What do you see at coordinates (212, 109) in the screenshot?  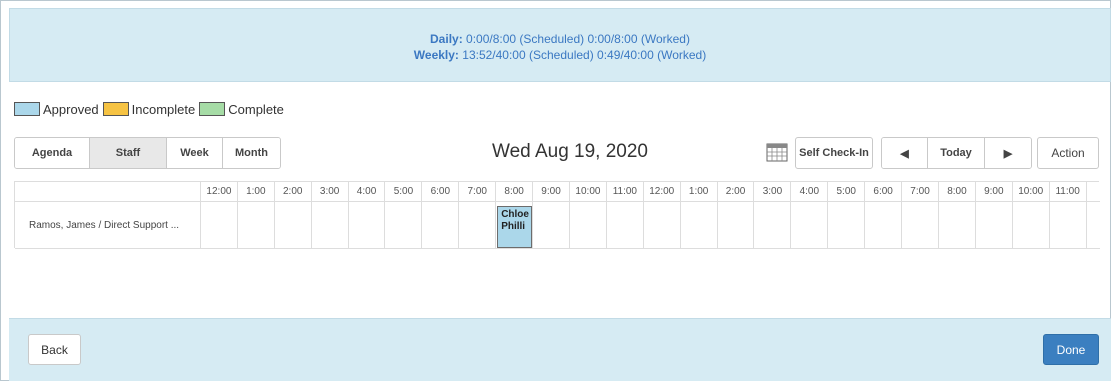 I see `legend-swatch-complete` at bounding box center [212, 109].